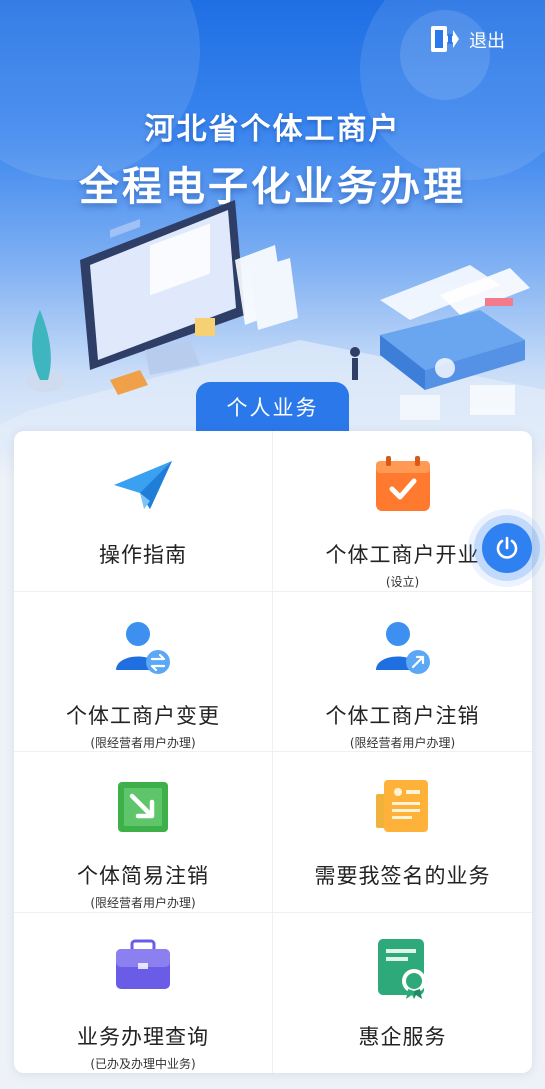 The height and width of the screenshot is (1089, 545). I want to click on service-my-signatures: 需要我签名的业务, so click(402, 832).